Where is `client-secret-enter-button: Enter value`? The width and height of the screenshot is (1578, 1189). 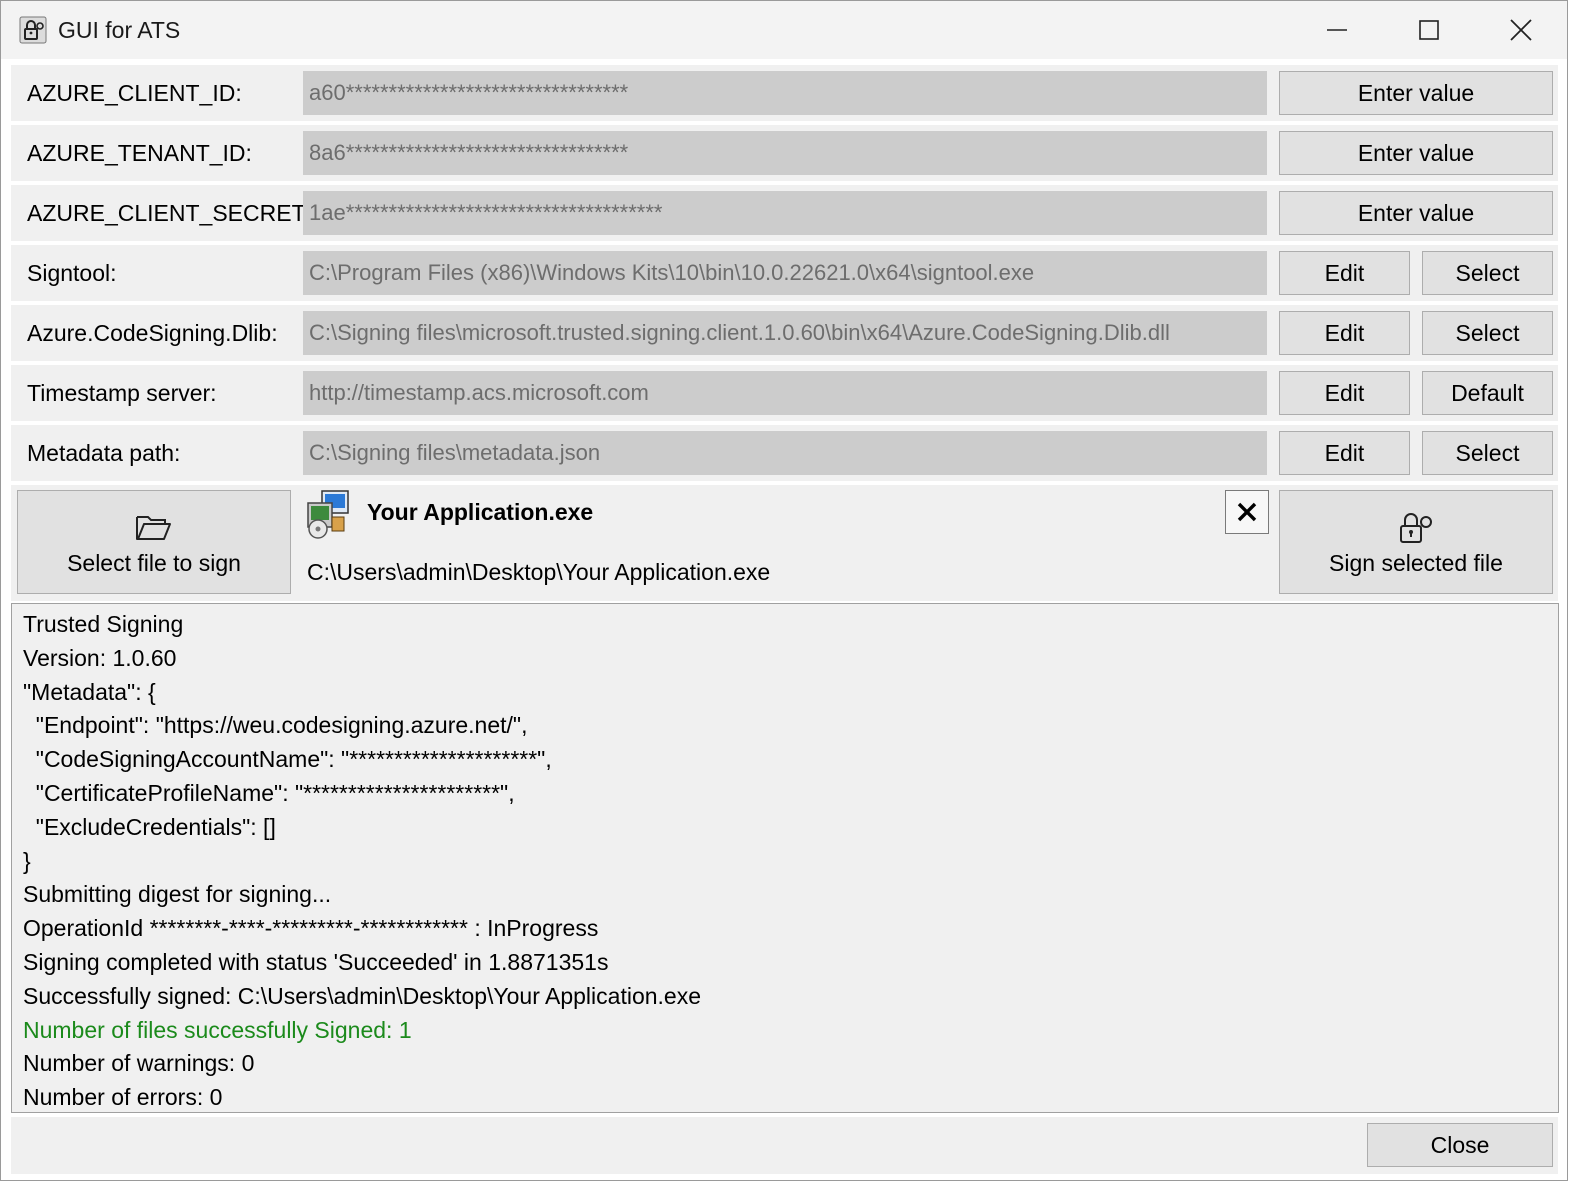 client-secret-enter-button: Enter value is located at coordinates (1416, 213).